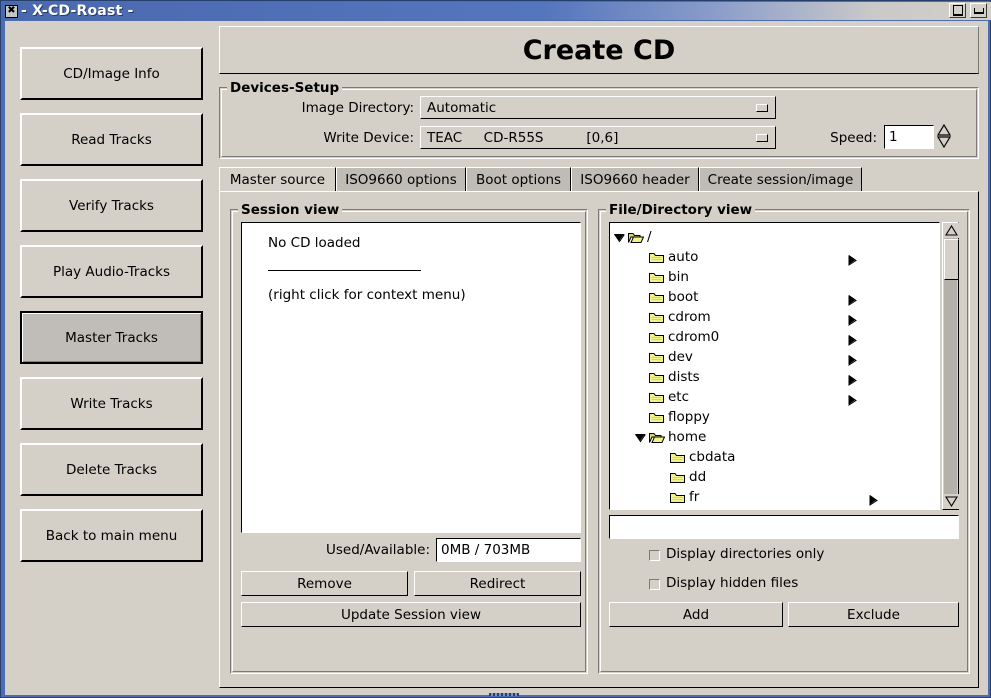 This screenshot has height=698, width=991. Describe the element at coordinates (951, 501) in the screenshot. I see `scroll-down-arrow-icon` at that location.